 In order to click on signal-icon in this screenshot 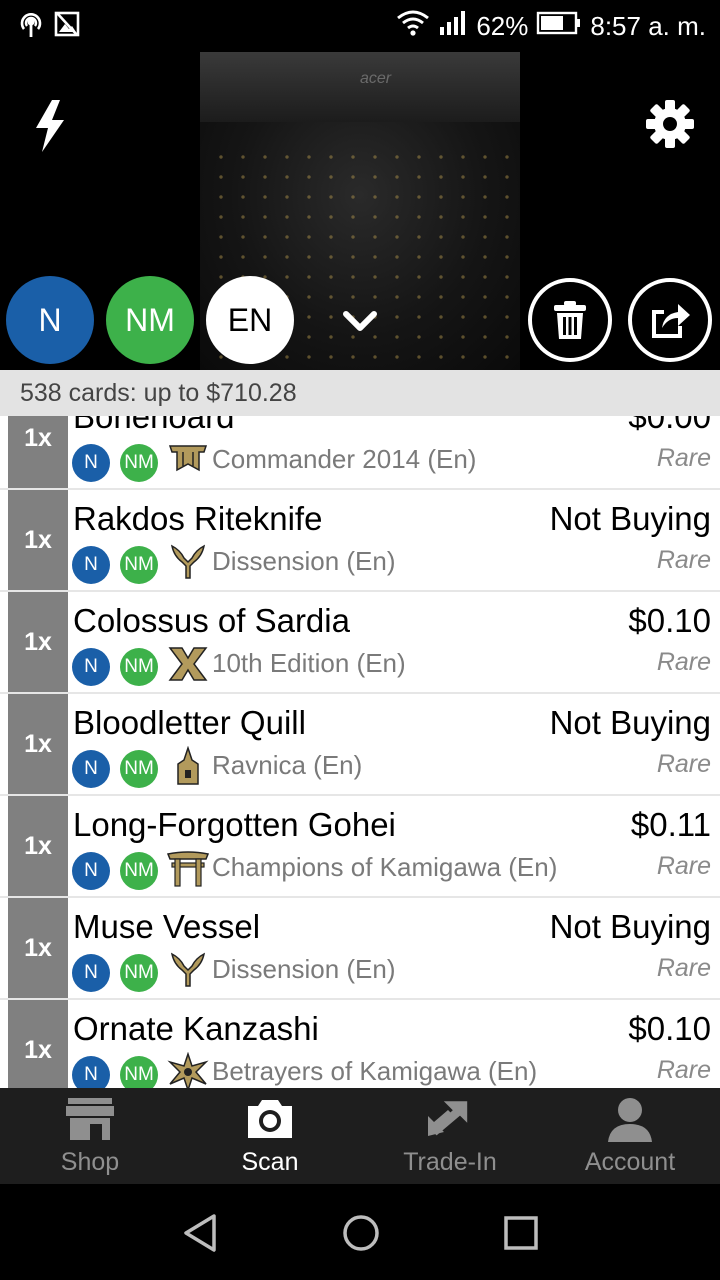, I will do `click(453, 26)`.